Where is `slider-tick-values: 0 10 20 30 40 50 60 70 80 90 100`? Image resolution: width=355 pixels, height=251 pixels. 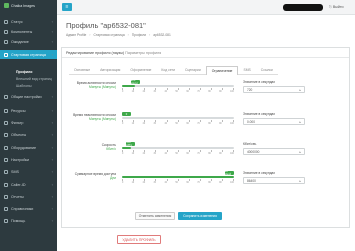
slider-tick-values: 0 10 20 30 40 50 60 70 80 90 100 is located at coordinates (178, 92).